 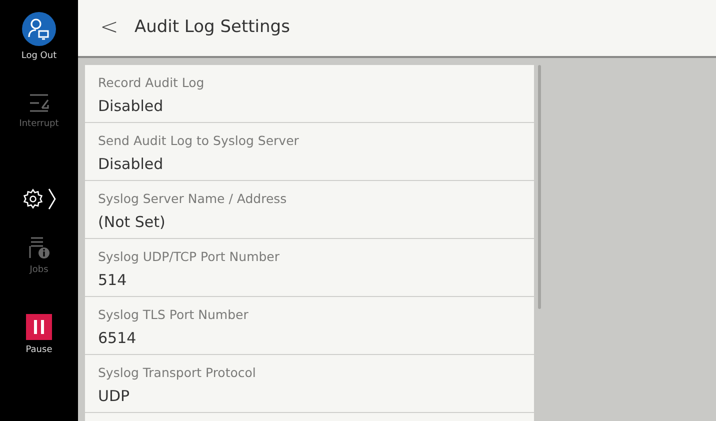 I want to click on pause-icon, so click(x=39, y=327).